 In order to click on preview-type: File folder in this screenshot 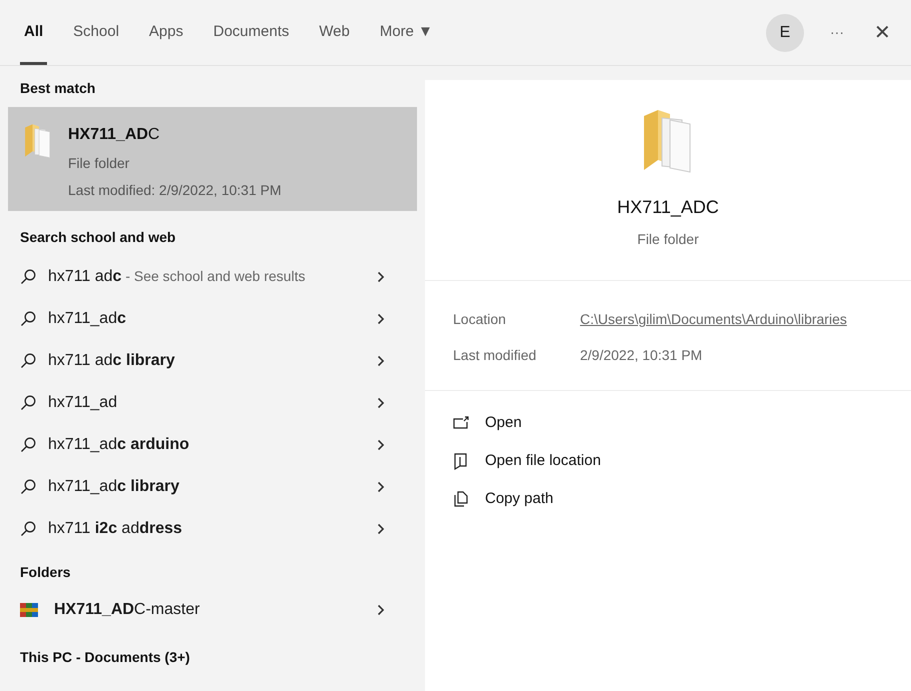, I will do `click(668, 239)`.